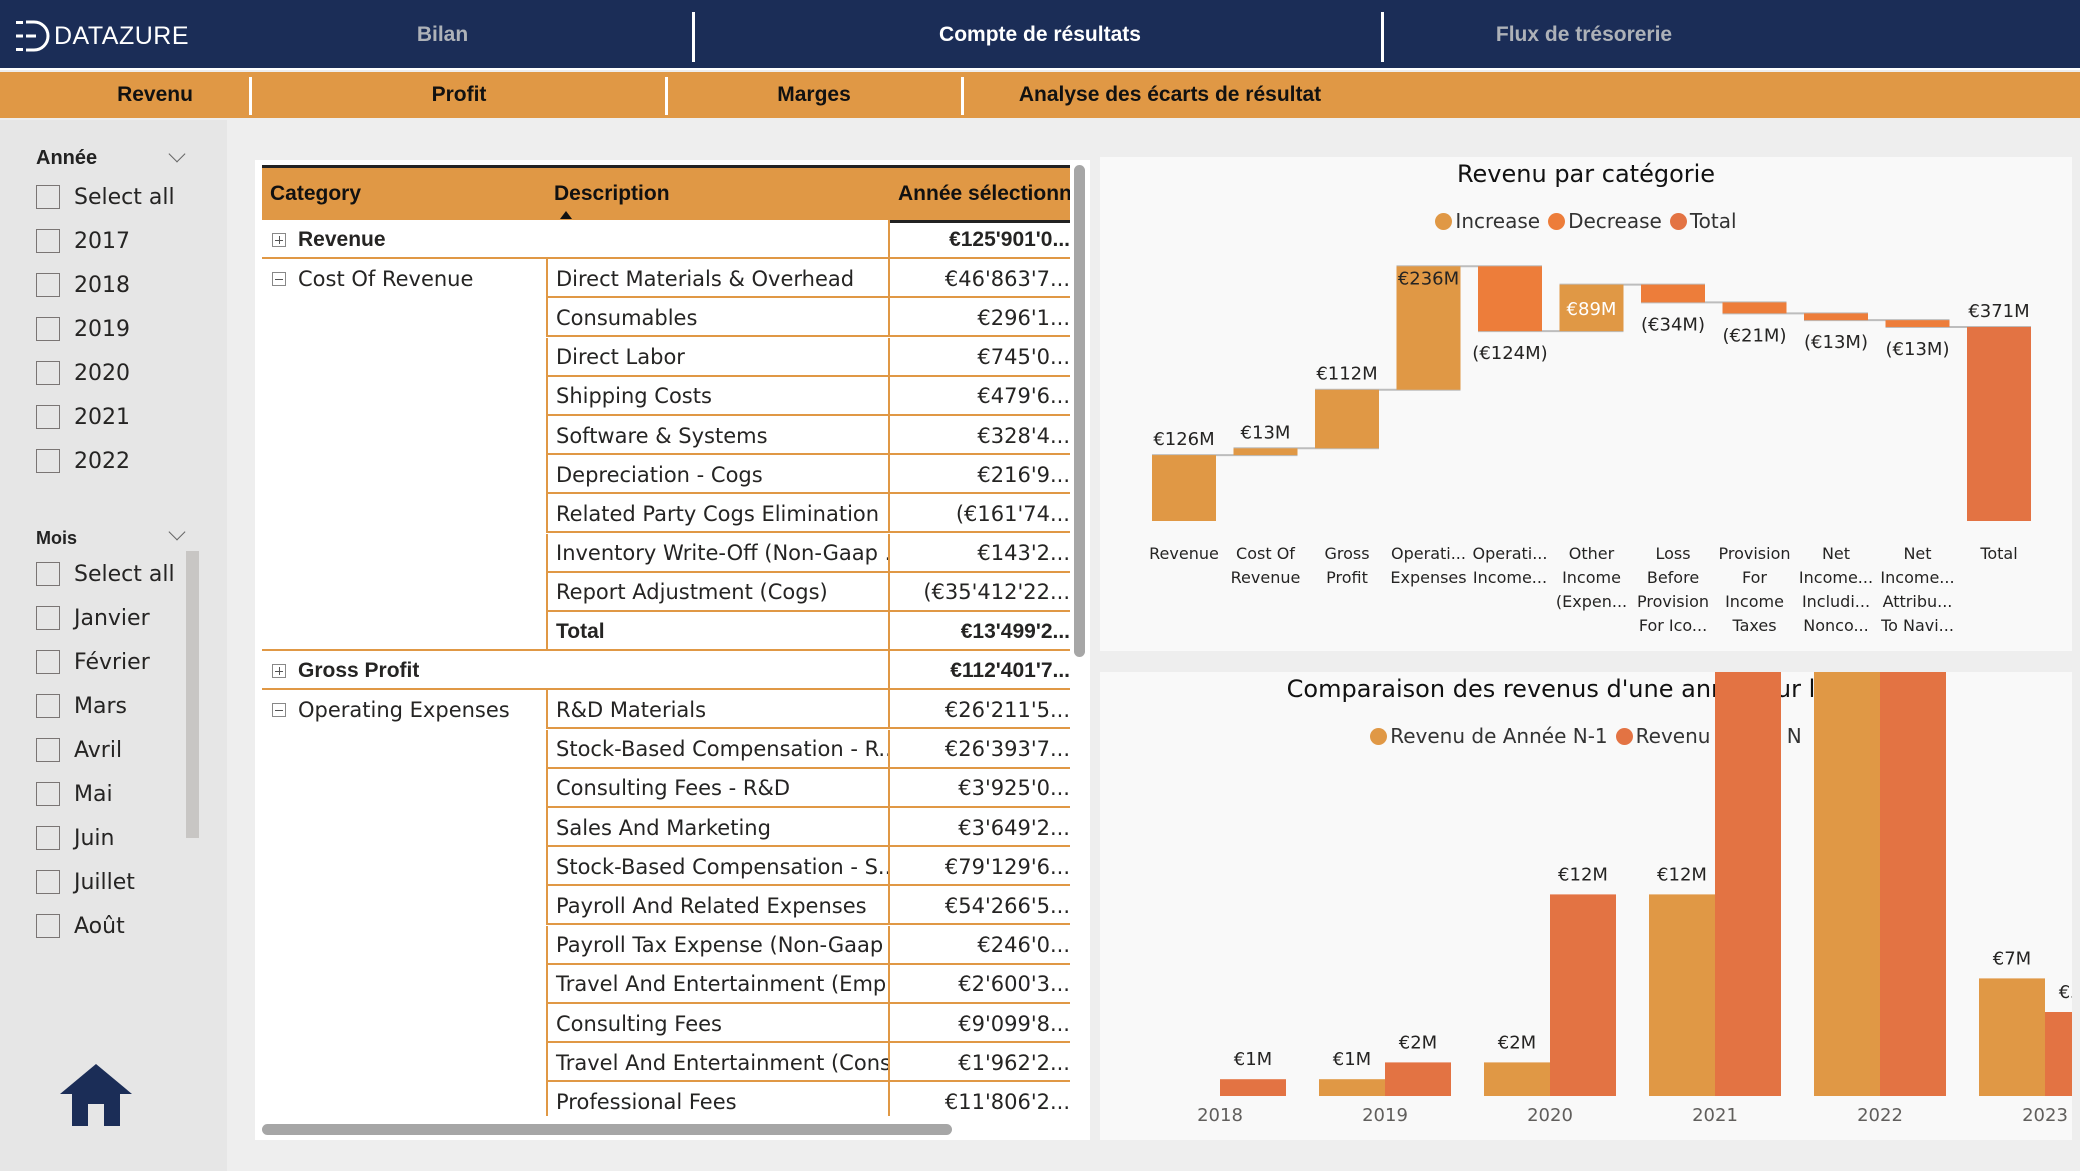 This screenshot has width=2080, height=1171. What do you see at coordinates (80, 926) in the screenshot?
I see `slicer-item: Août` at bounding box center [80, 926].